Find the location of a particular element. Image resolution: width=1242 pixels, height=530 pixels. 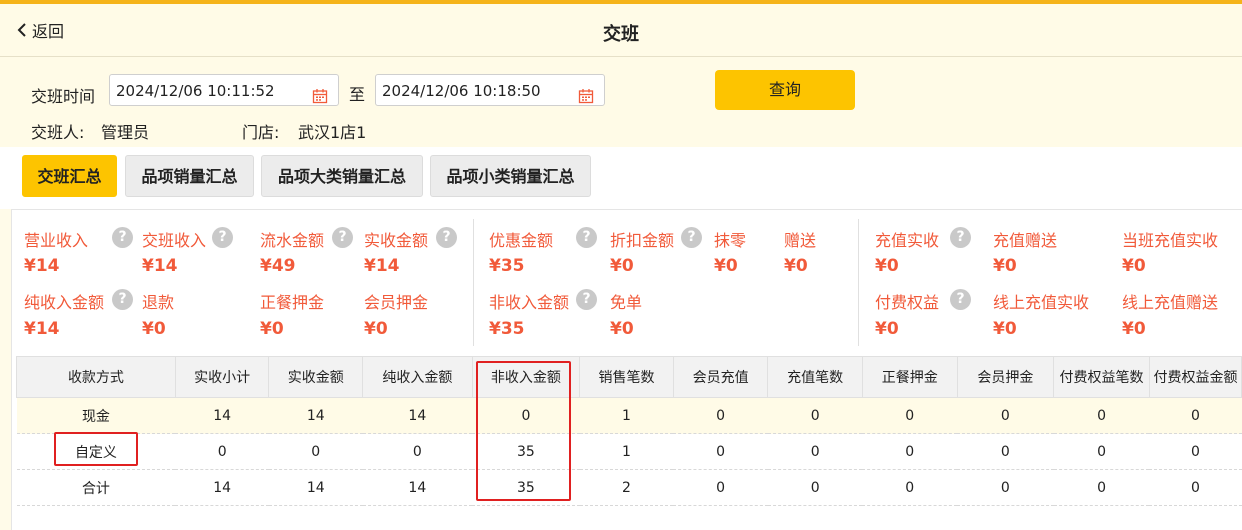

stat-label: 赠送 is located at coordinates (800, 240).